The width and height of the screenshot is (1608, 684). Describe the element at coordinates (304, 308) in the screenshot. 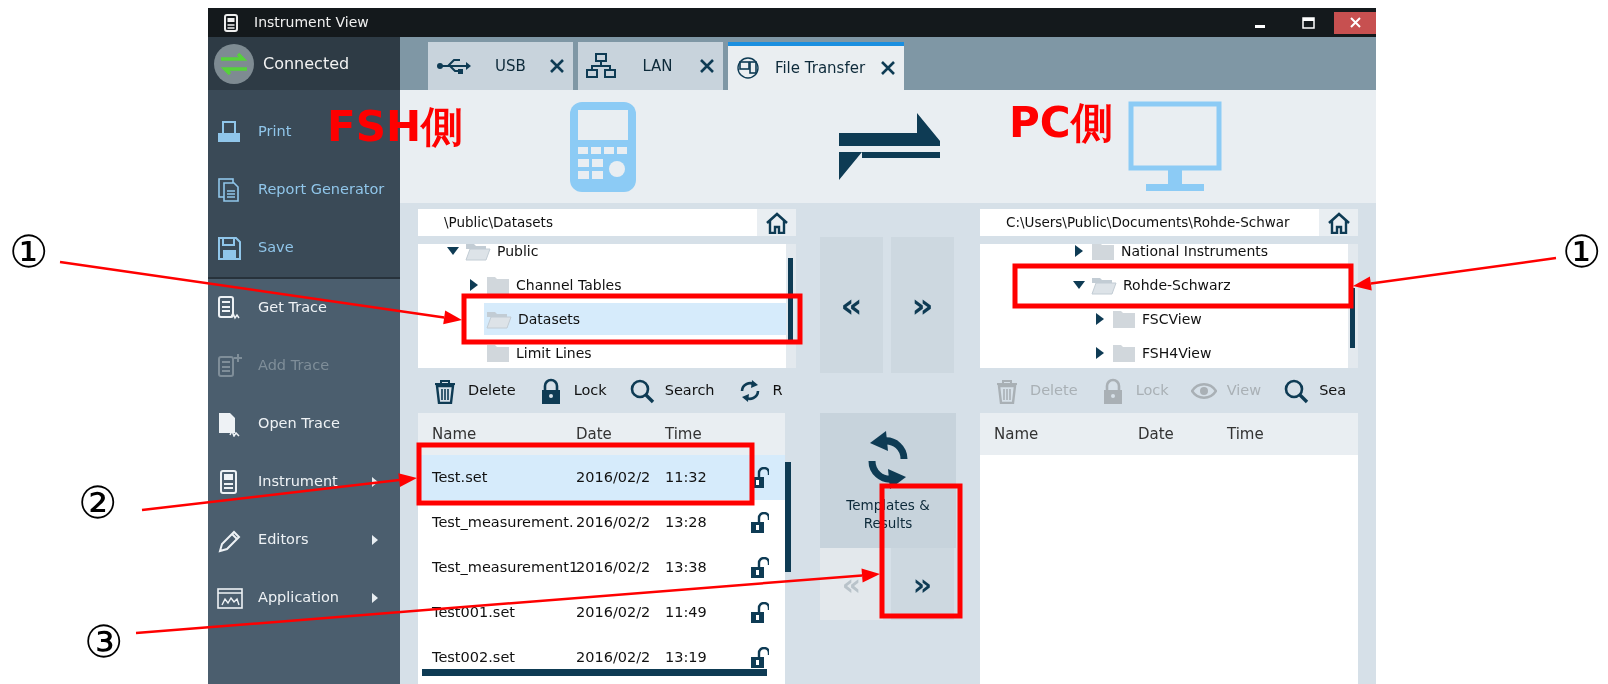

I see `sidebar-item: Get Trace` at that location.